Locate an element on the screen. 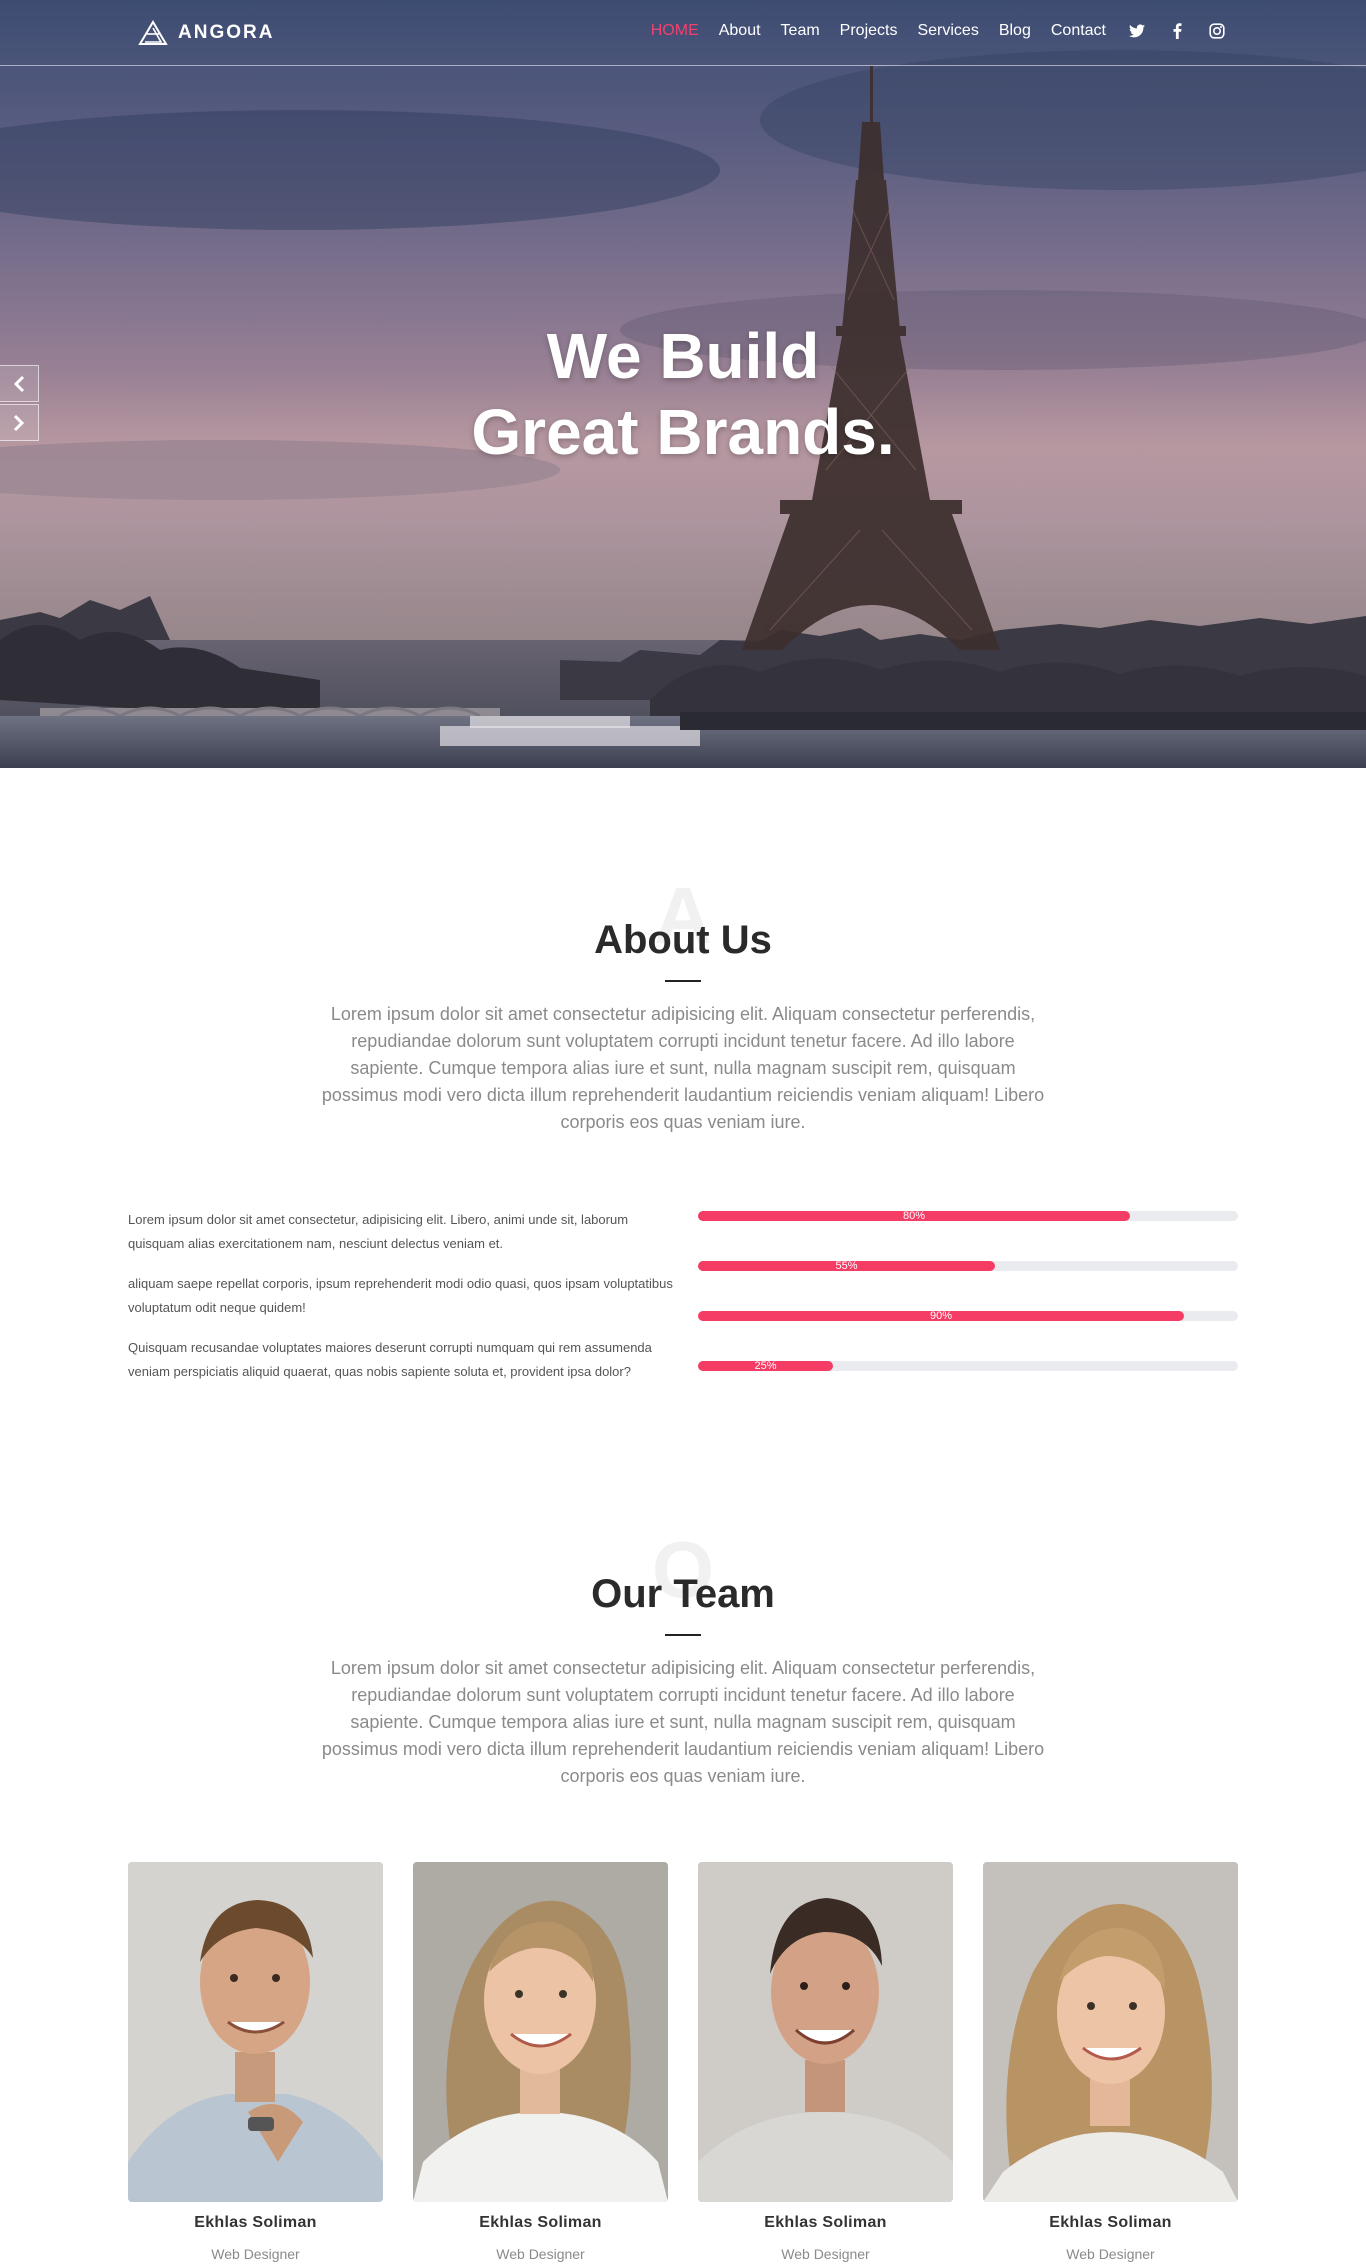 This screenshot has width=1366, height=2266. about-heading: About Us is located at coordinates (683, 949).